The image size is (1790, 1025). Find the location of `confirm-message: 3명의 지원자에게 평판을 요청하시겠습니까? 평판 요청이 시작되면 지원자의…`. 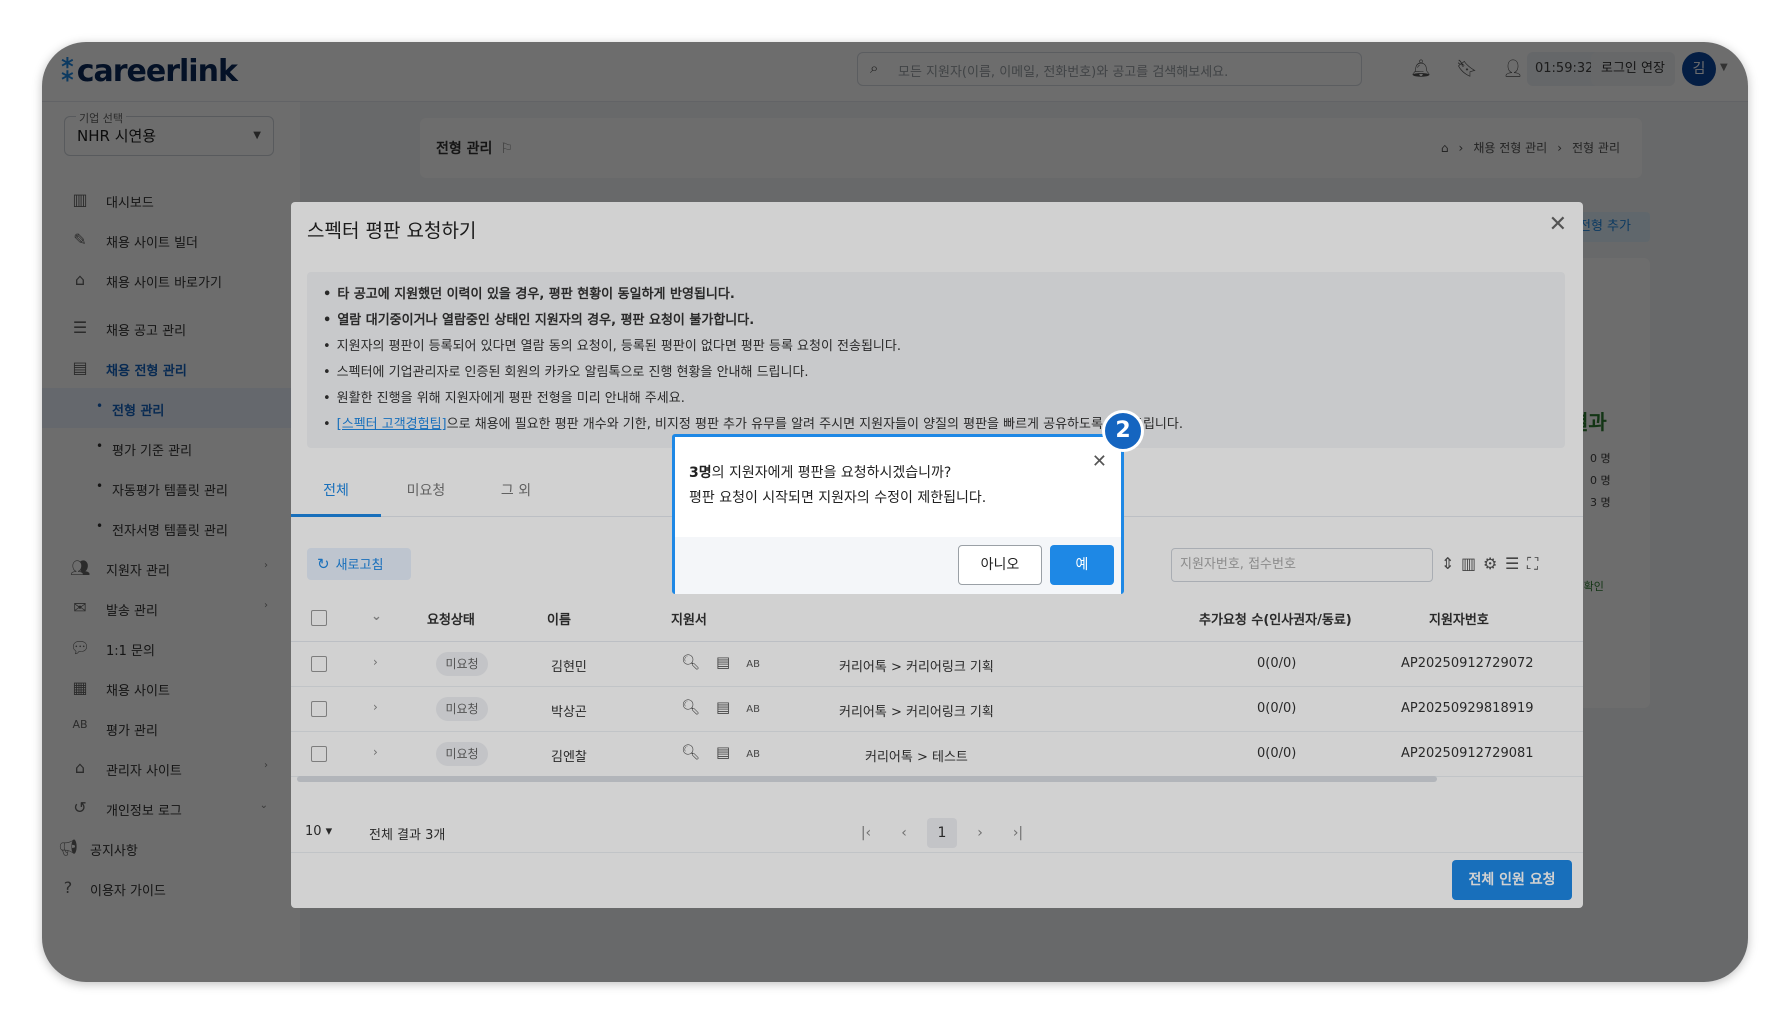

confirm-message: 3명의 지원자에게 평판을 요청하시겠습니까? 평판 요청이 시작되면 지원자의… is located at coordinates (838, 485).